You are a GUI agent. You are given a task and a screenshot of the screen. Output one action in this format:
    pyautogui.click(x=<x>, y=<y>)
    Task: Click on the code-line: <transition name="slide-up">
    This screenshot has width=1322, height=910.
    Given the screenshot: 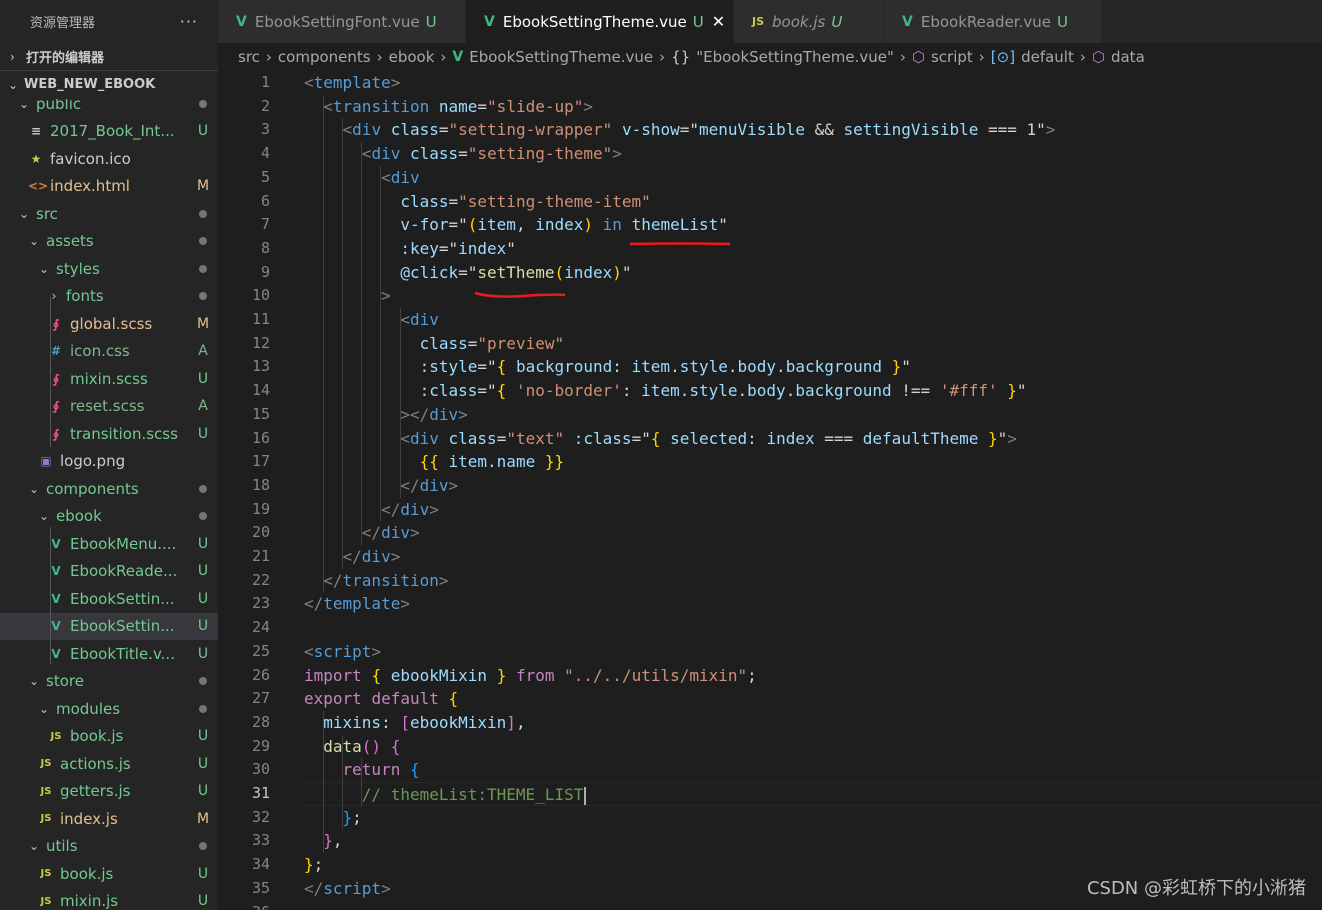 What is the action you would take?
    pyautogui.click(x=813, y=107)
    